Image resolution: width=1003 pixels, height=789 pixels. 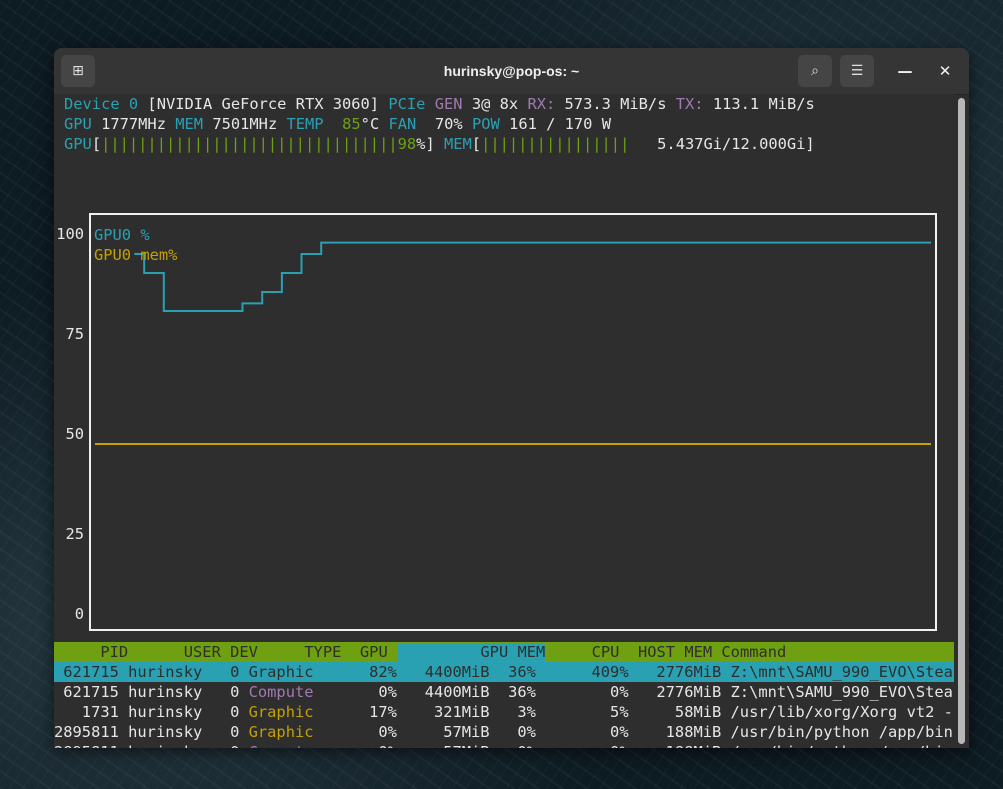 What do you see at coordinates (370, 124) in the screenshot?
I see `temp-unit: °C` at bounding box center [370, 124].